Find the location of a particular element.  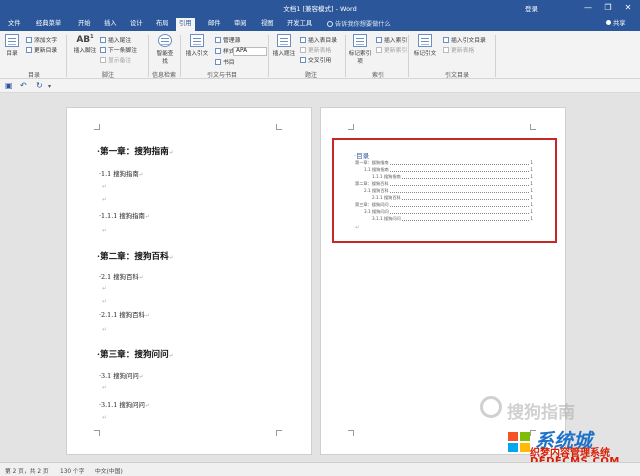

window-title: 文档1 [兼容模式] - Word is located at coordinates (320, 9).